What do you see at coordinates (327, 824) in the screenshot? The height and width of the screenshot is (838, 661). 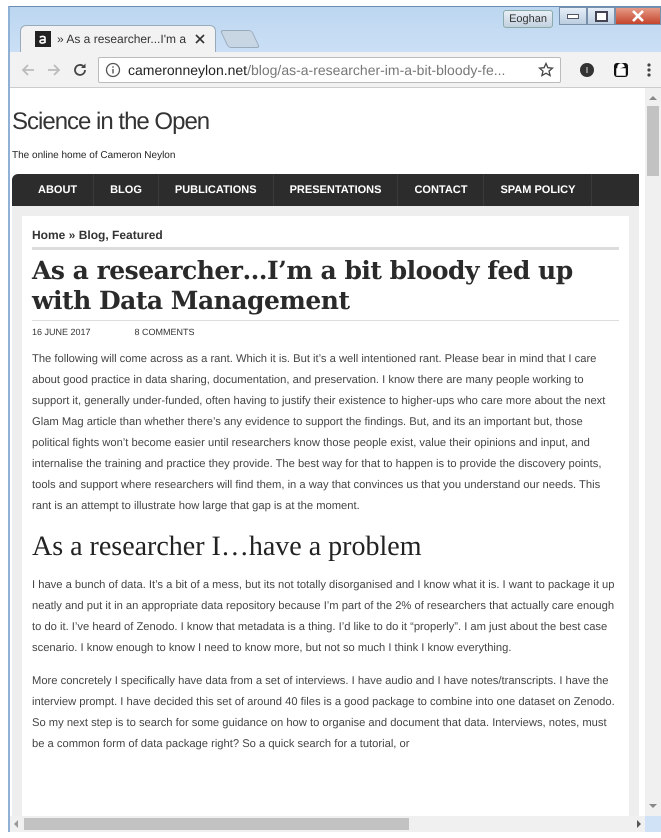 I see `horizontal-scrollbar` at bounding box center [327, 824].